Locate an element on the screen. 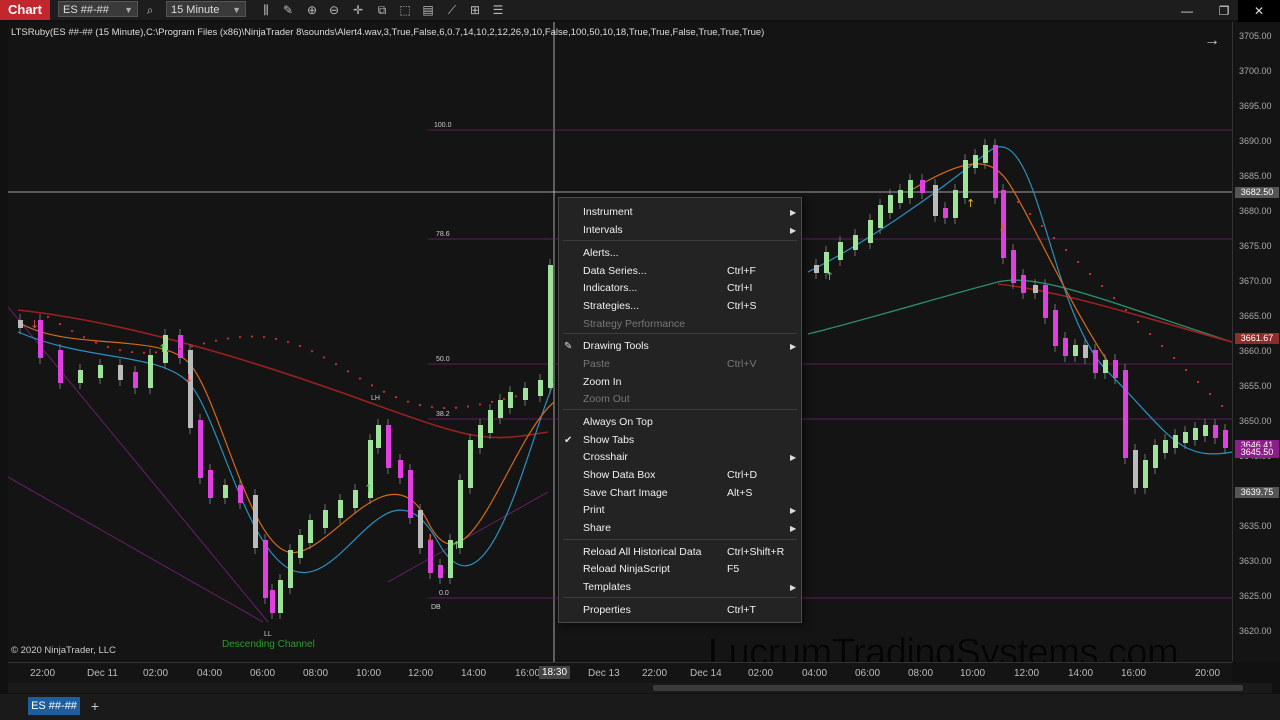 This screenshot has height=720, width=1280. menu-item-reload-ninjascript: Reload NinjaScript F5 is located at coordinates (680, 569).